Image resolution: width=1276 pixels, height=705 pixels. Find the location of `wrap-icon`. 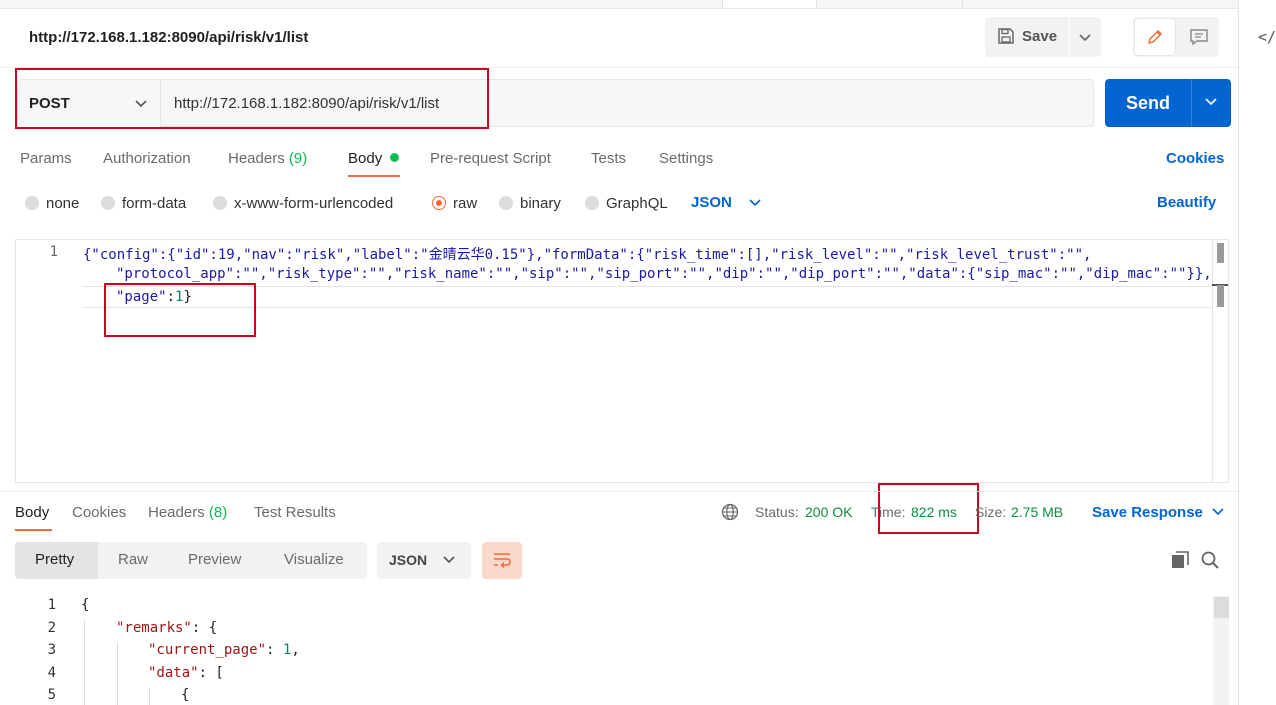

wrap-icon is located at coordinates (502, 561).